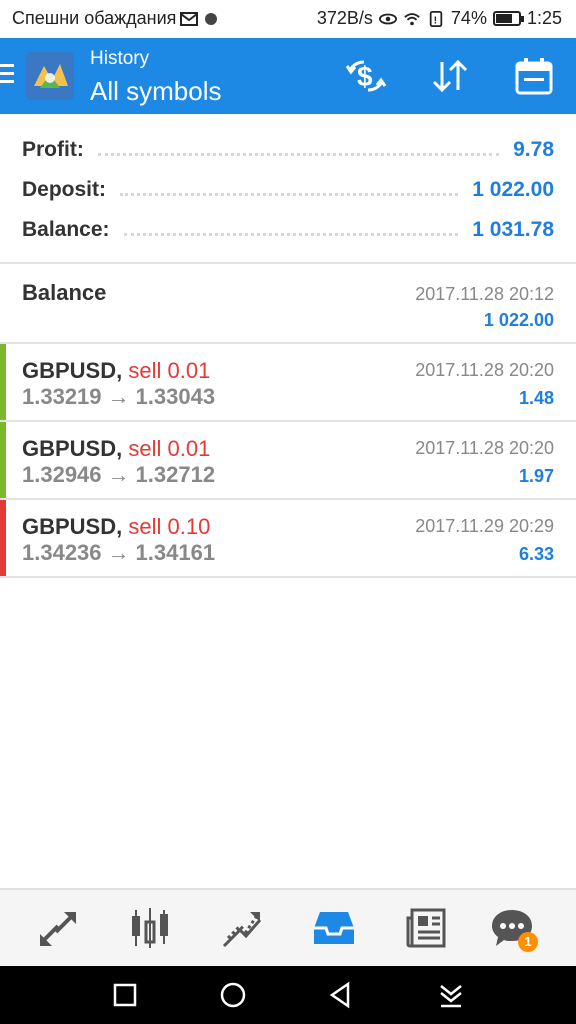  I want to click on profit-value: 9.78, so click(533, 149).